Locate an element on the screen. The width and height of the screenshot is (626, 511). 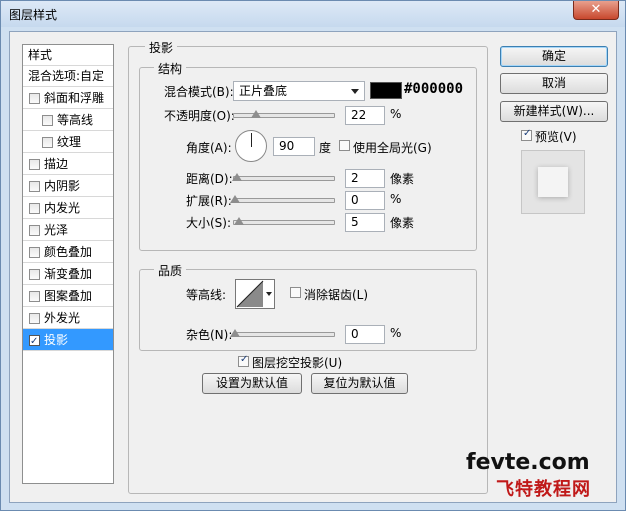
distance-slider is located at coordinates (283, 177).